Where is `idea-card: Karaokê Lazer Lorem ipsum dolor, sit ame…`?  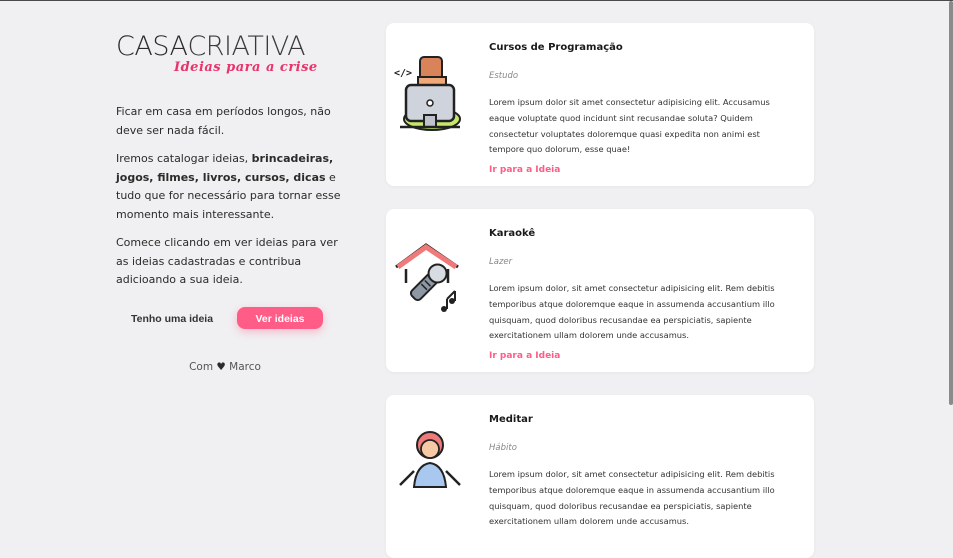
idea-card: Karaokê Lazer Lorem ipsum dolor, sit ame… is located at coordinates (600, 290).